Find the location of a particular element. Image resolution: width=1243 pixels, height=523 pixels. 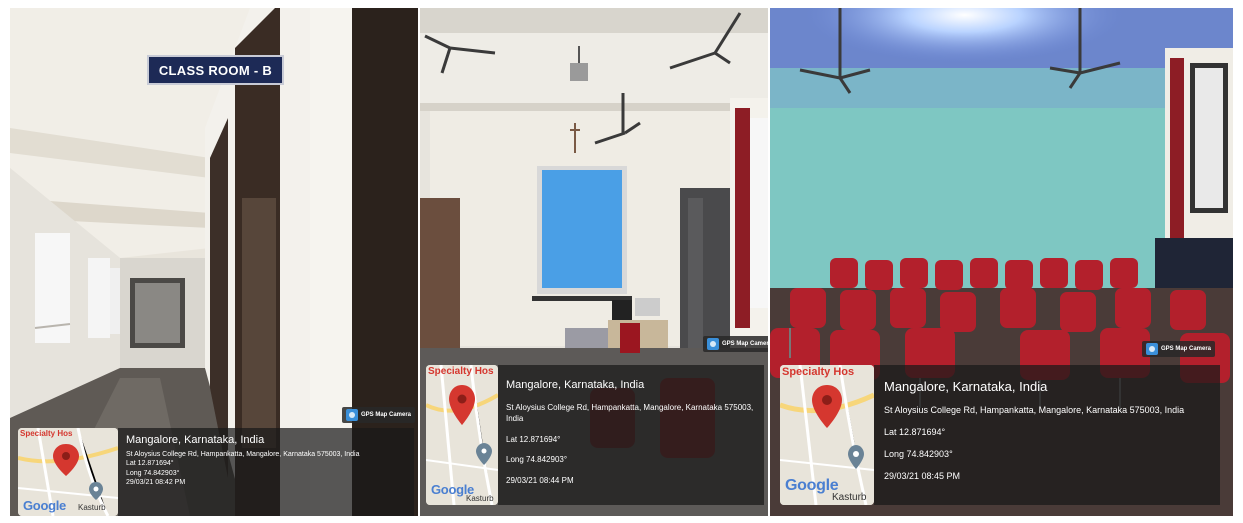

datetime-text: 29/03/21 08:42 PM is located at coordinates (156, 483).